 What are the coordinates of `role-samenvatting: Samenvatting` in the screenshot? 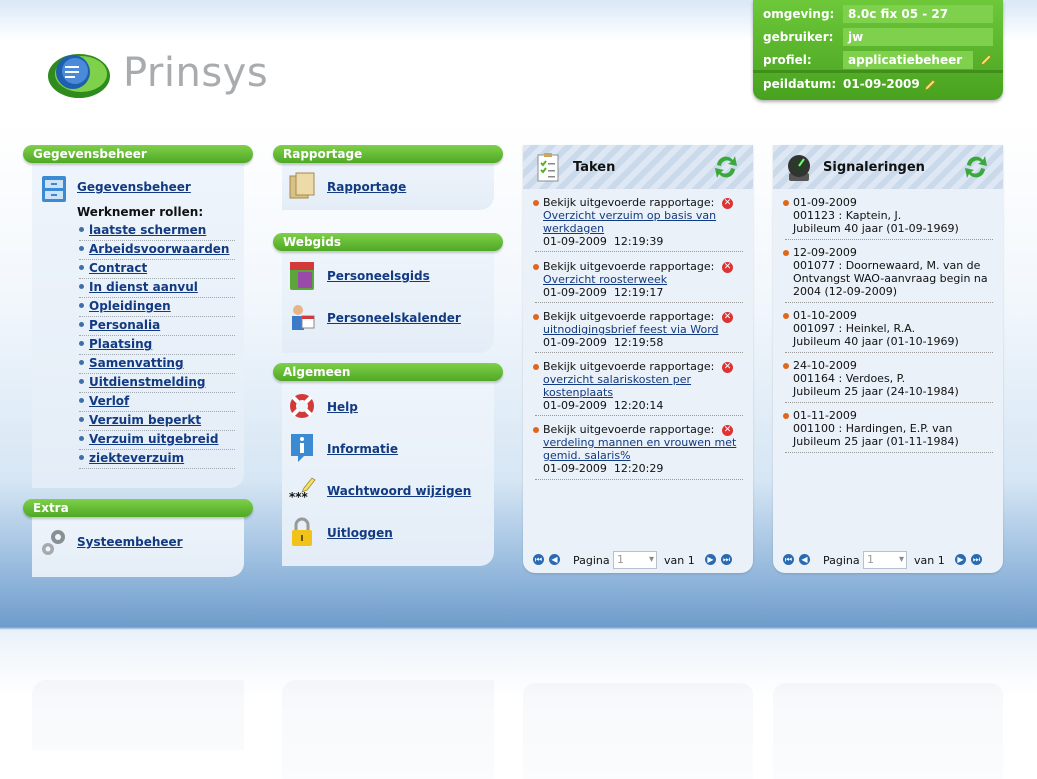 It's located at (157, 364).